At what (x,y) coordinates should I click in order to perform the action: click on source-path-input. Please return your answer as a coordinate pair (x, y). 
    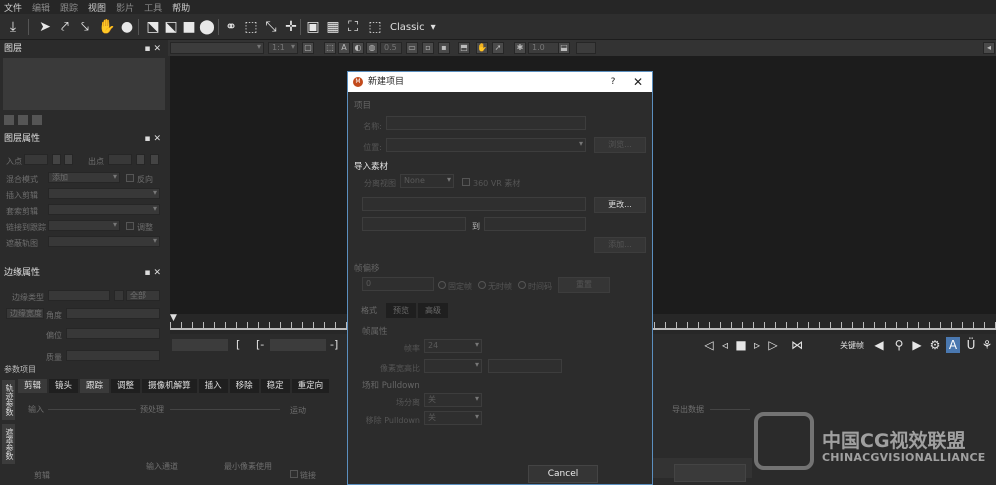
    Looking at the image, I should click on (474, 204).